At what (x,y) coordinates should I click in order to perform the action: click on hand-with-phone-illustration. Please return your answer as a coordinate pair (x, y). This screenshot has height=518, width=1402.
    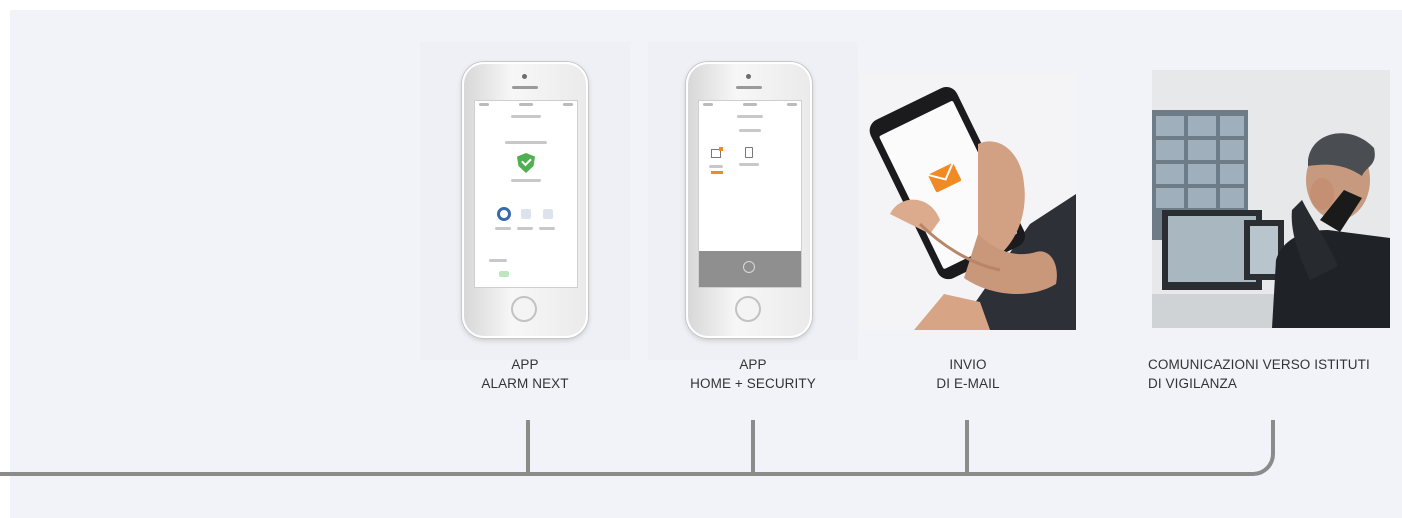
    Looking at the image, I should click on (972, 208).